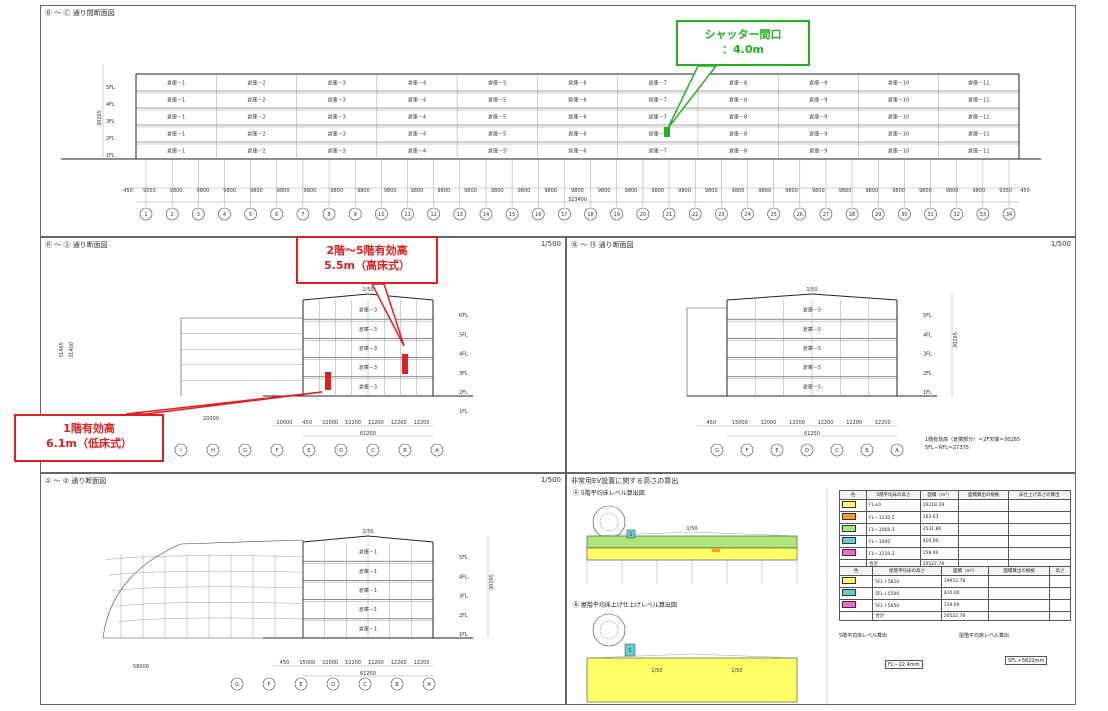 This screenshot has width=1108, height=711. Describe the element at coordinates (335, 539) in the screenshot. I see `roof-slope-left` at that location.